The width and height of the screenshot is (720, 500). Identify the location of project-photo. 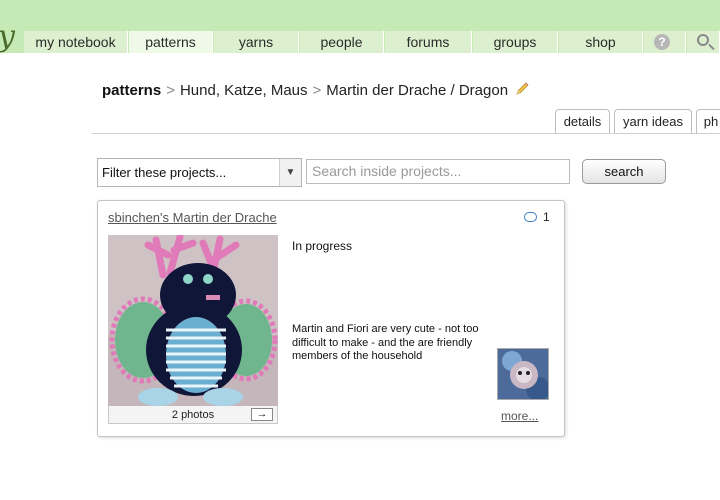
(193, 320).